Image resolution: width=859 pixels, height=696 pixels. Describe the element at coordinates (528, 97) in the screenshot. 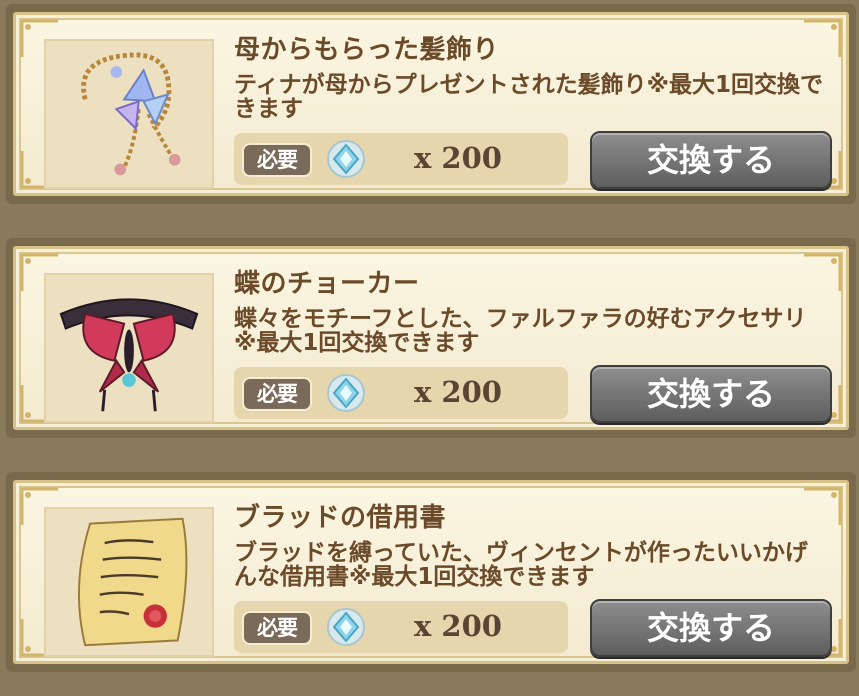

I see `item-description: ティナが母からプレゼントされた髪飾り※最大1回交換できます` at that location.